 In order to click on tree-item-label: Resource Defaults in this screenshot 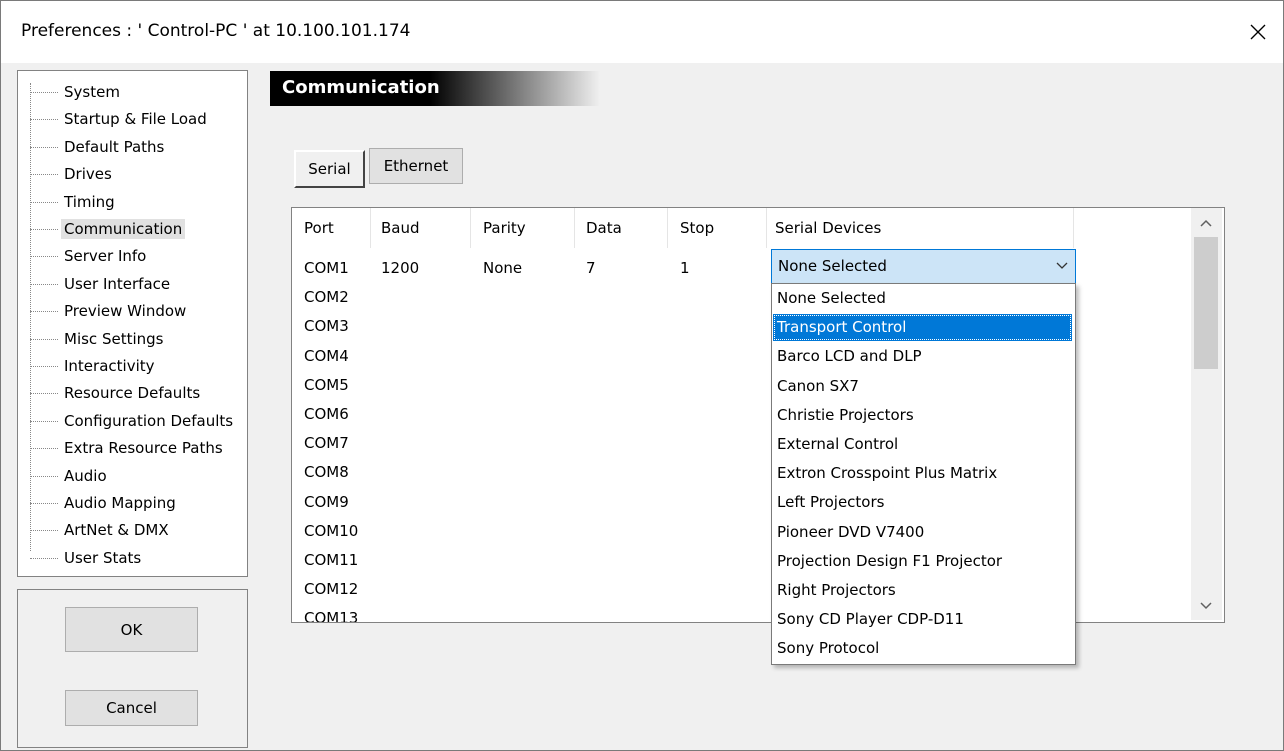, I will do `click(132, 393)`.